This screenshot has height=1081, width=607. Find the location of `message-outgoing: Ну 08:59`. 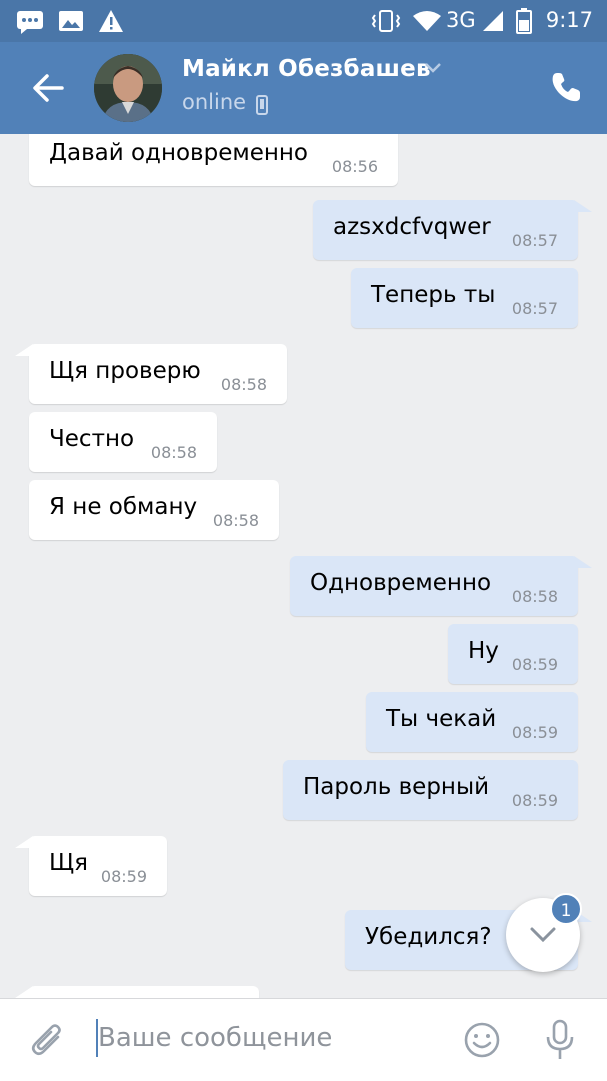

message-outgoing: Ну 08:59 is located at coordinates (513, 654).